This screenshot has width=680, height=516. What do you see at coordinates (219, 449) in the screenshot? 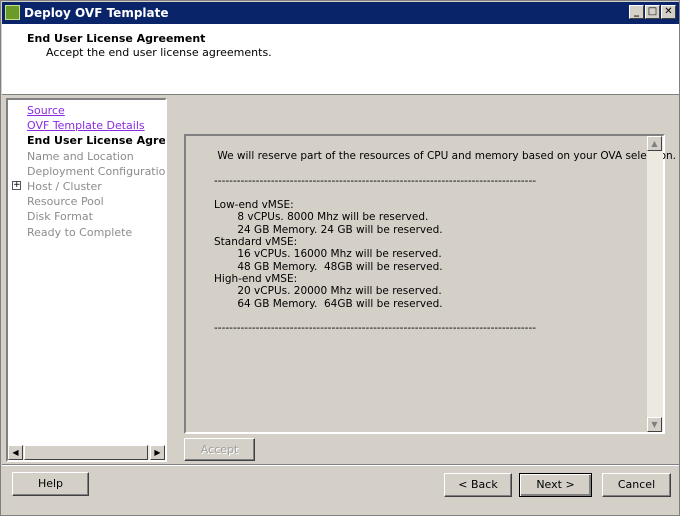
I see `accept-button: Accept` at bounding box center [219, 449].